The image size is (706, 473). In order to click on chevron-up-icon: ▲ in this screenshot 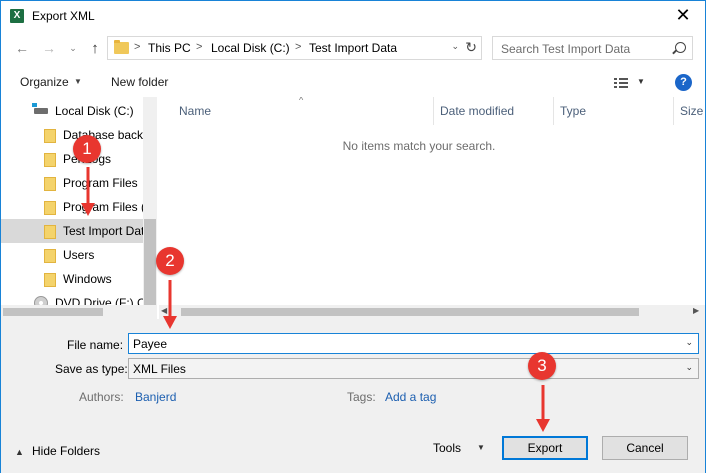, I will do `click(19, 452)`.